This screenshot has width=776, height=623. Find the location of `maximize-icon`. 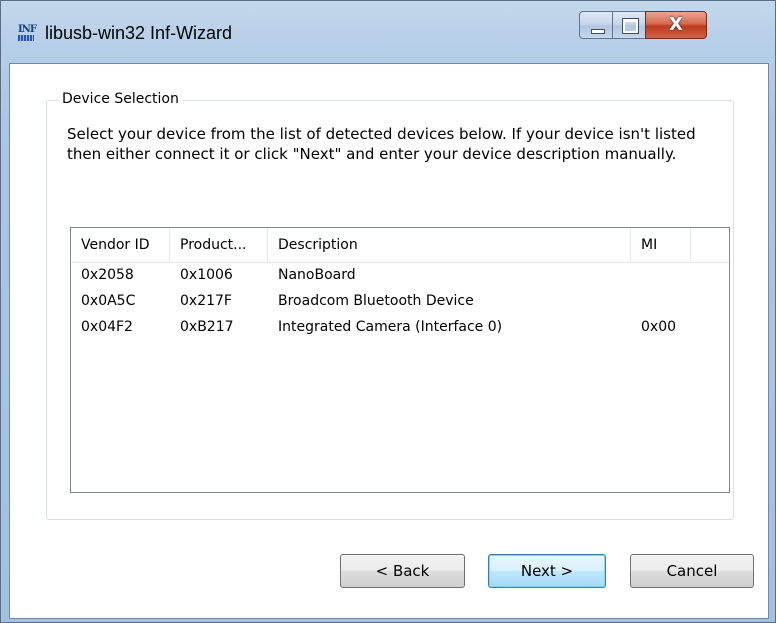

maximize-icon is located at coordinates (630, 26).